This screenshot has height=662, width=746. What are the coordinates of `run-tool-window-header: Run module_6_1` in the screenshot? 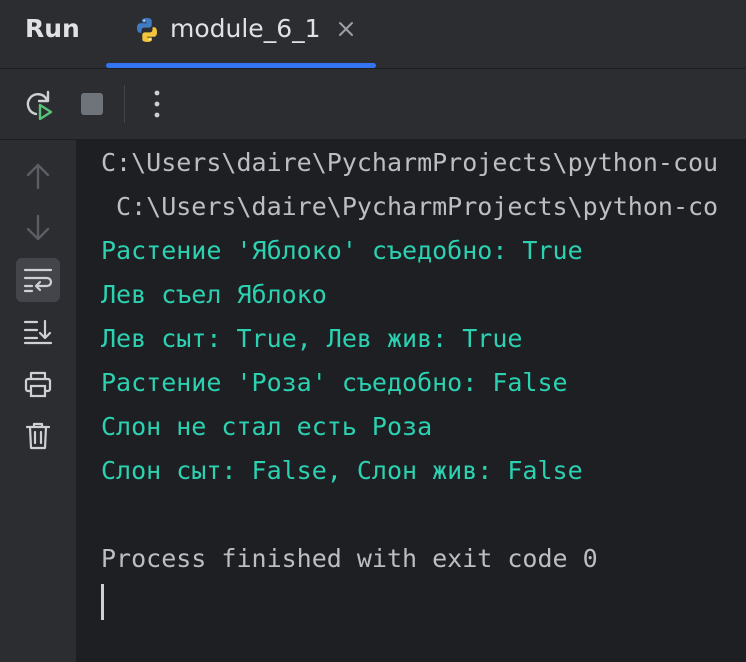 It's located at (373, 34).